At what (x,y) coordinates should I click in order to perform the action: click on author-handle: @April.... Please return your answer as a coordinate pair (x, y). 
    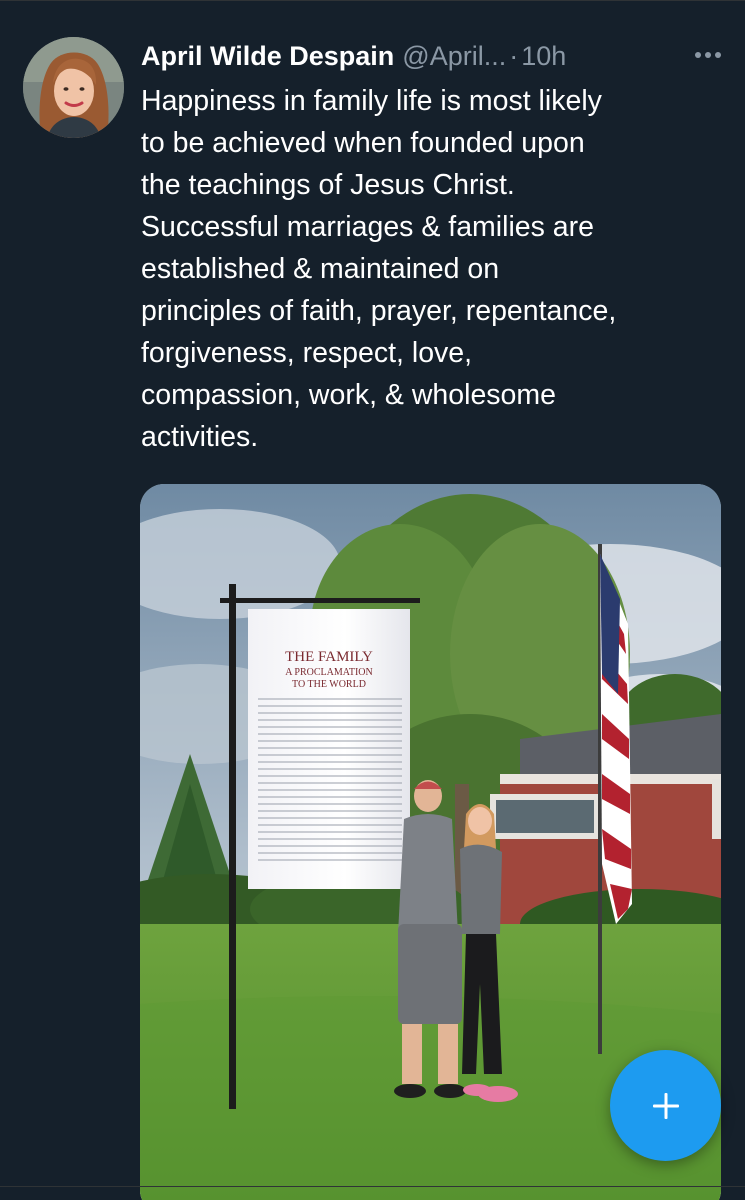
    Looking at the image, I should click on (454, 56).